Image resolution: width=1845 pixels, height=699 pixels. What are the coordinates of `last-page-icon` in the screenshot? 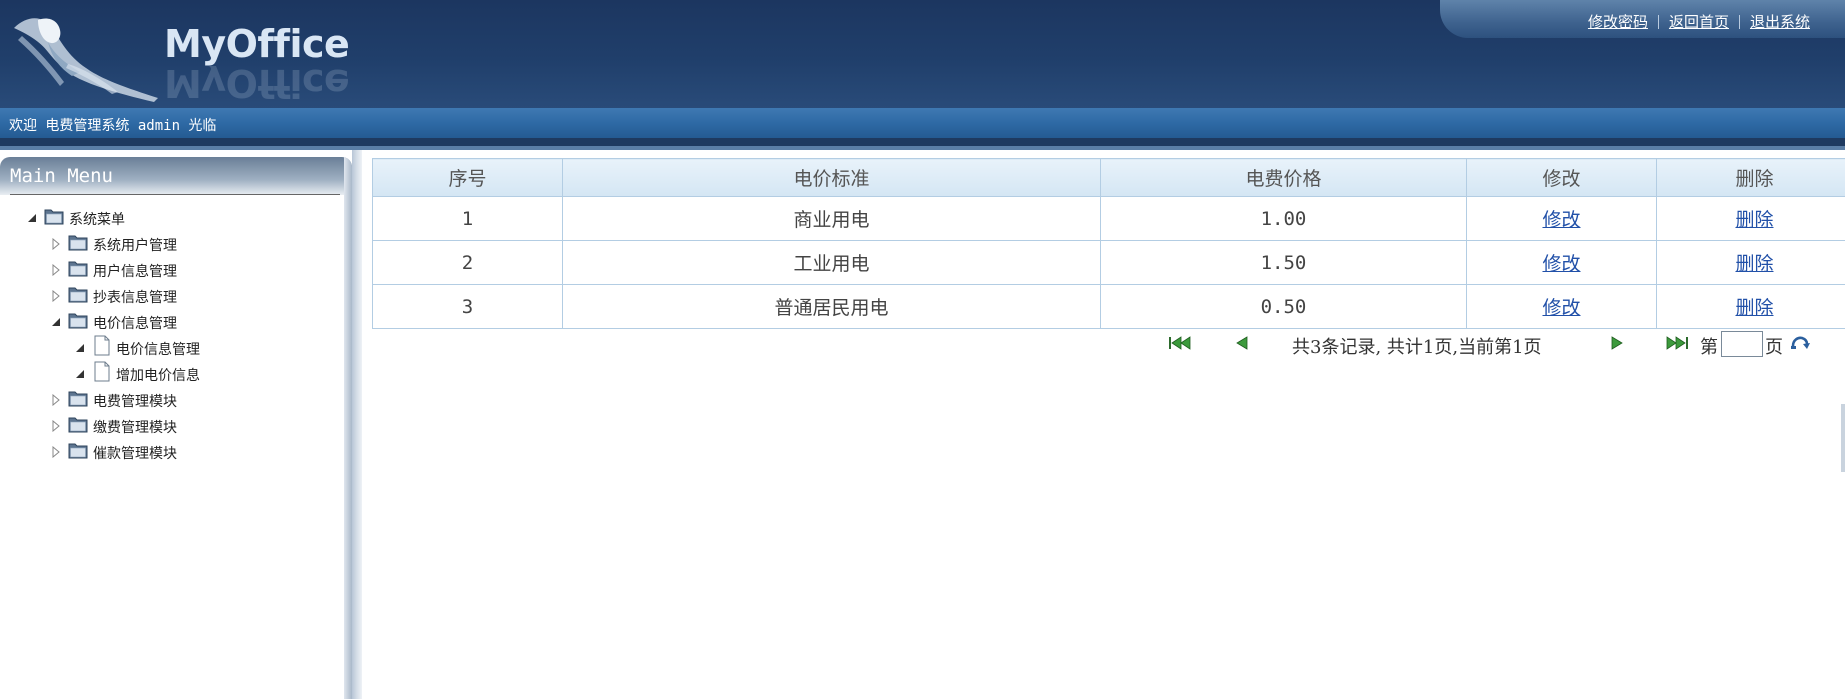 It's located at (1677, 343).